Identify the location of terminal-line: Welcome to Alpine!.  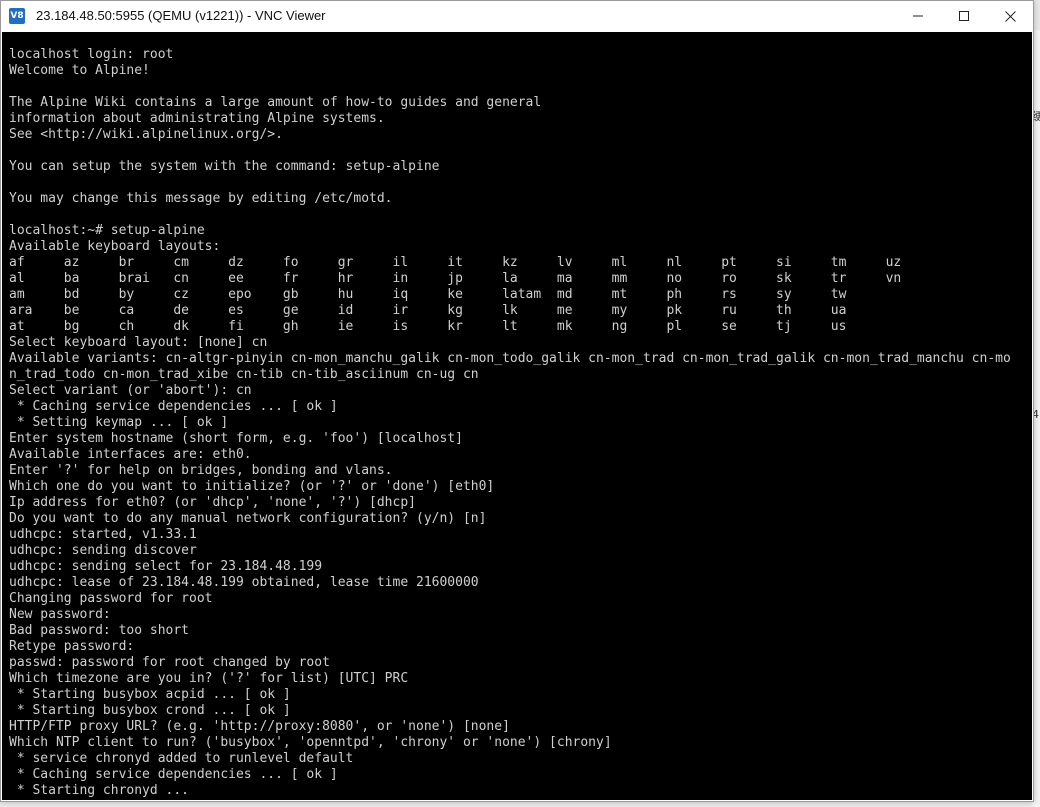
(79, 70).